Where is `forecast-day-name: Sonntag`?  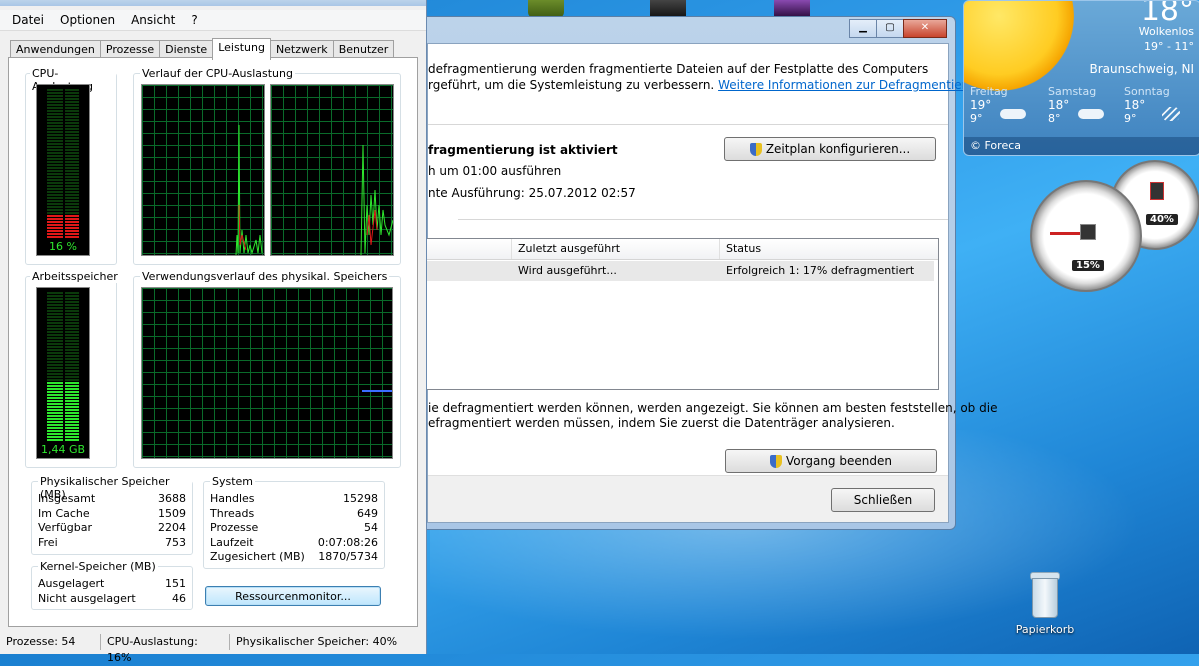 forecast-day-name: Sonntag is located at coordinates (1147, 91).